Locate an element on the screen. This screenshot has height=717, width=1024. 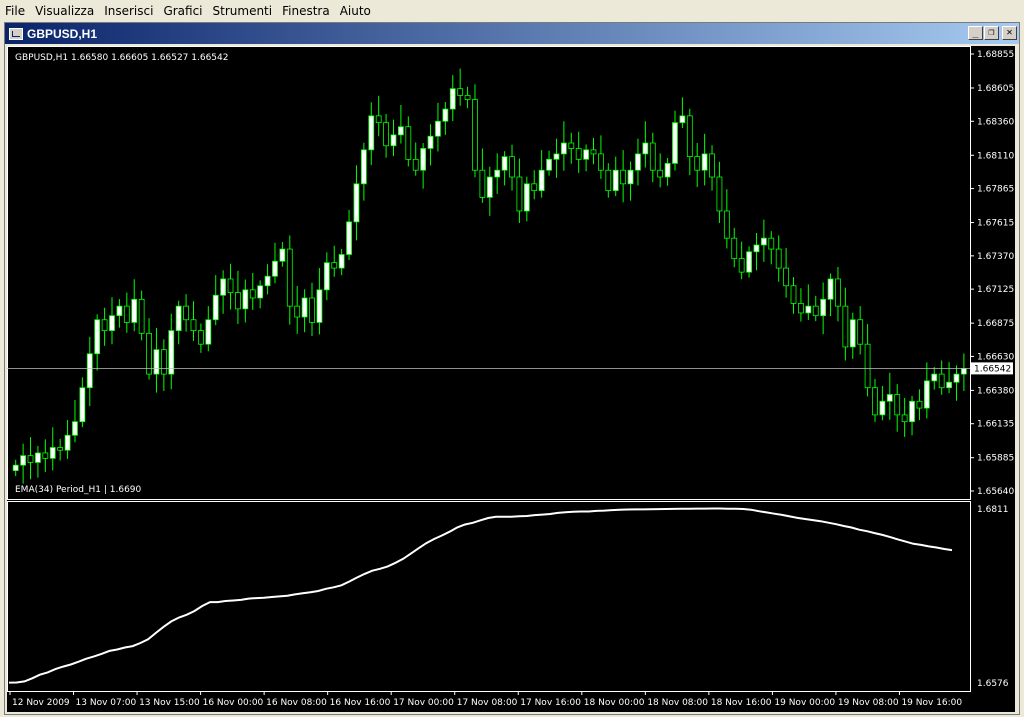
menu-aiuto: Aiuto is located at coordinates (355, 11).